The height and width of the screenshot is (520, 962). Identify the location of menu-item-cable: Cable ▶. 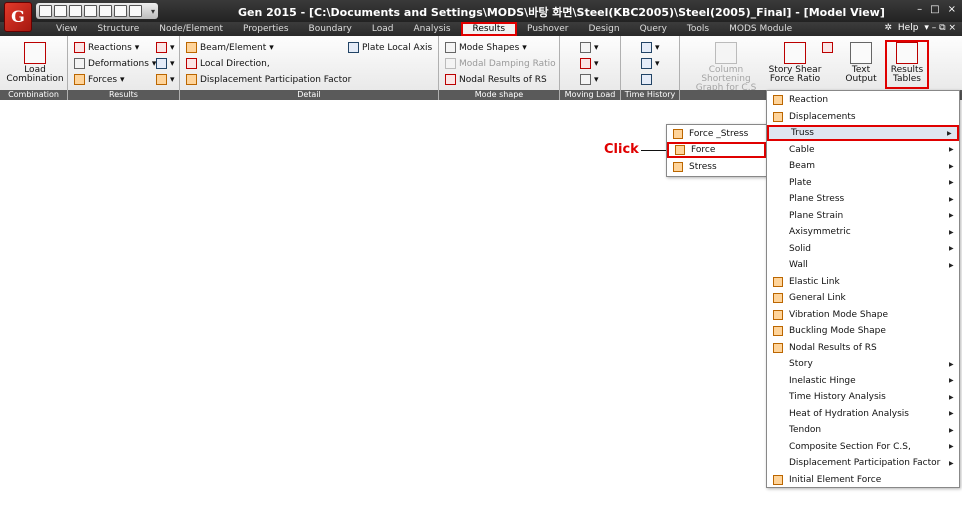
(863, 150).